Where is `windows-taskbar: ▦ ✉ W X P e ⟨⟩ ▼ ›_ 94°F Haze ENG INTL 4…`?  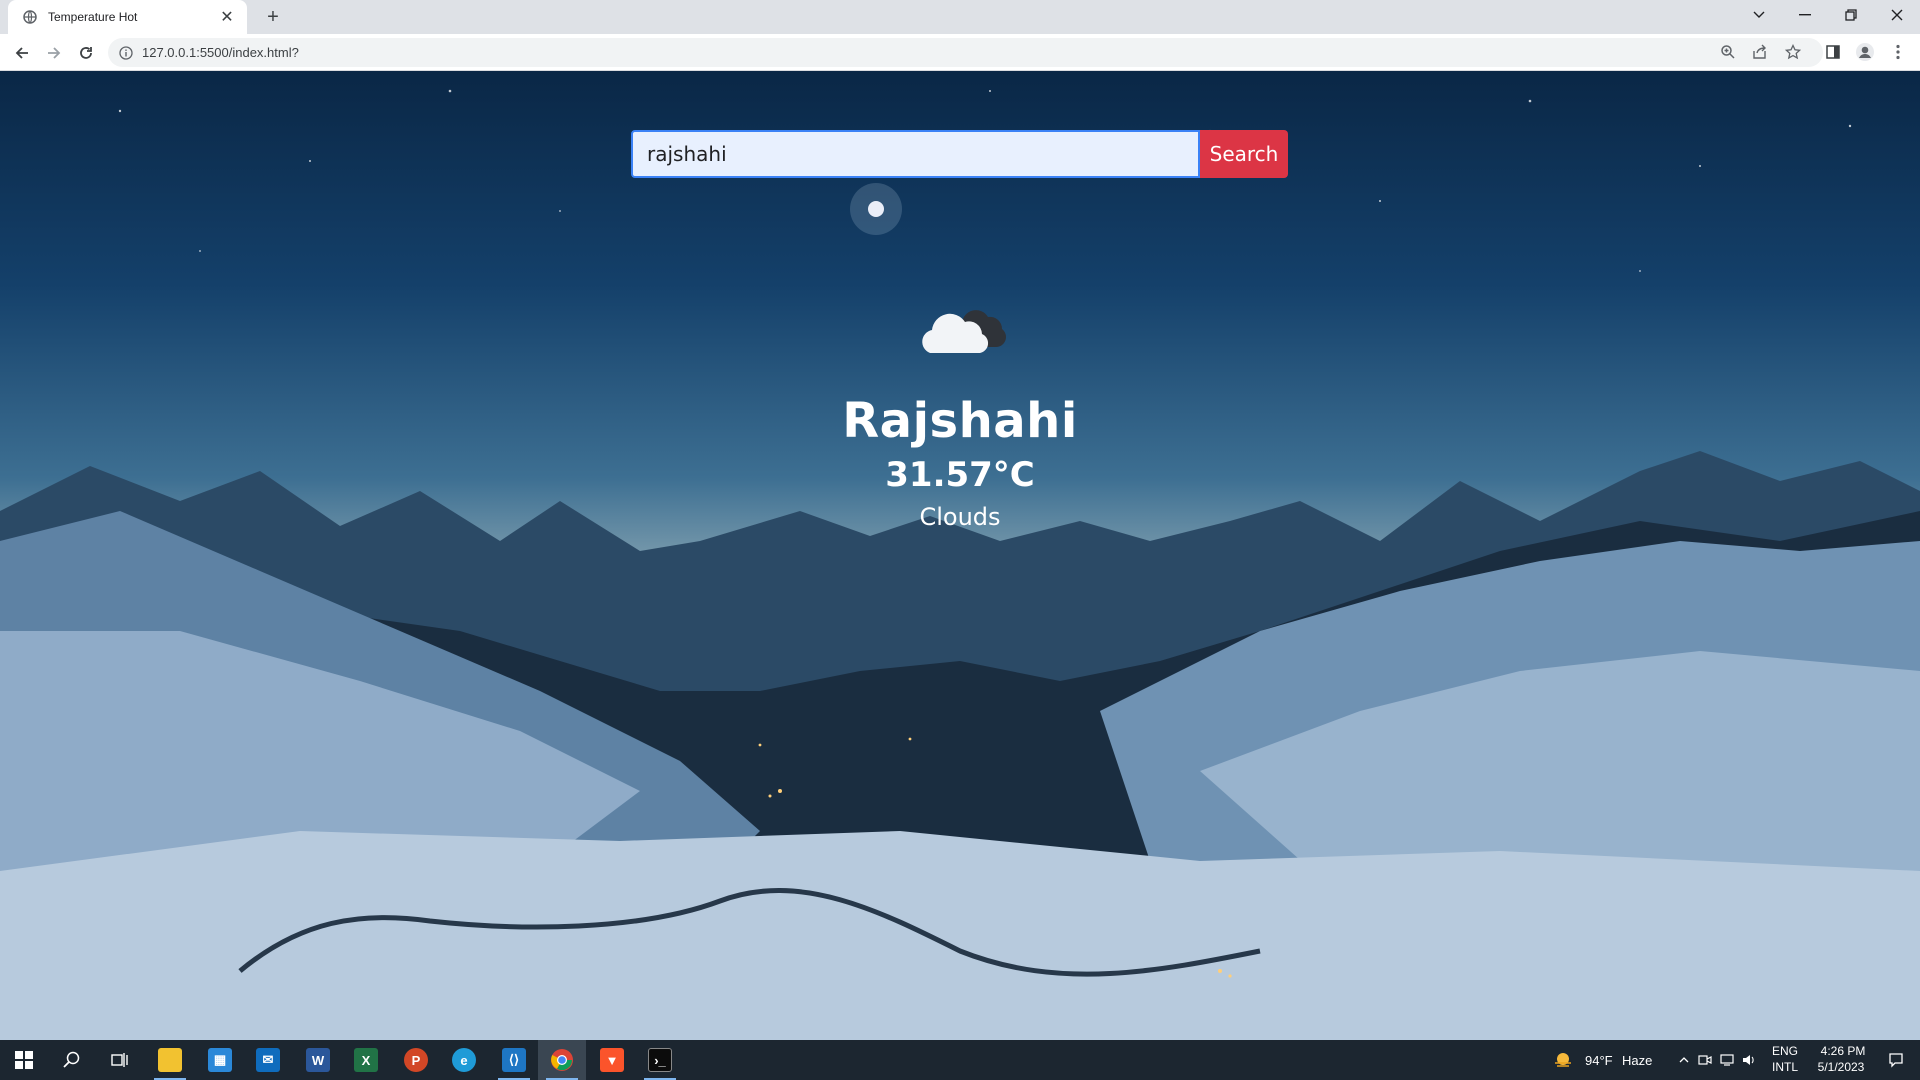
windows-taskbar: ▦ ✉ W X P e ⟨⟩ ▼ ›_ 94°F Haze ENG INTL 4… is located at coordinates (960, 1060).